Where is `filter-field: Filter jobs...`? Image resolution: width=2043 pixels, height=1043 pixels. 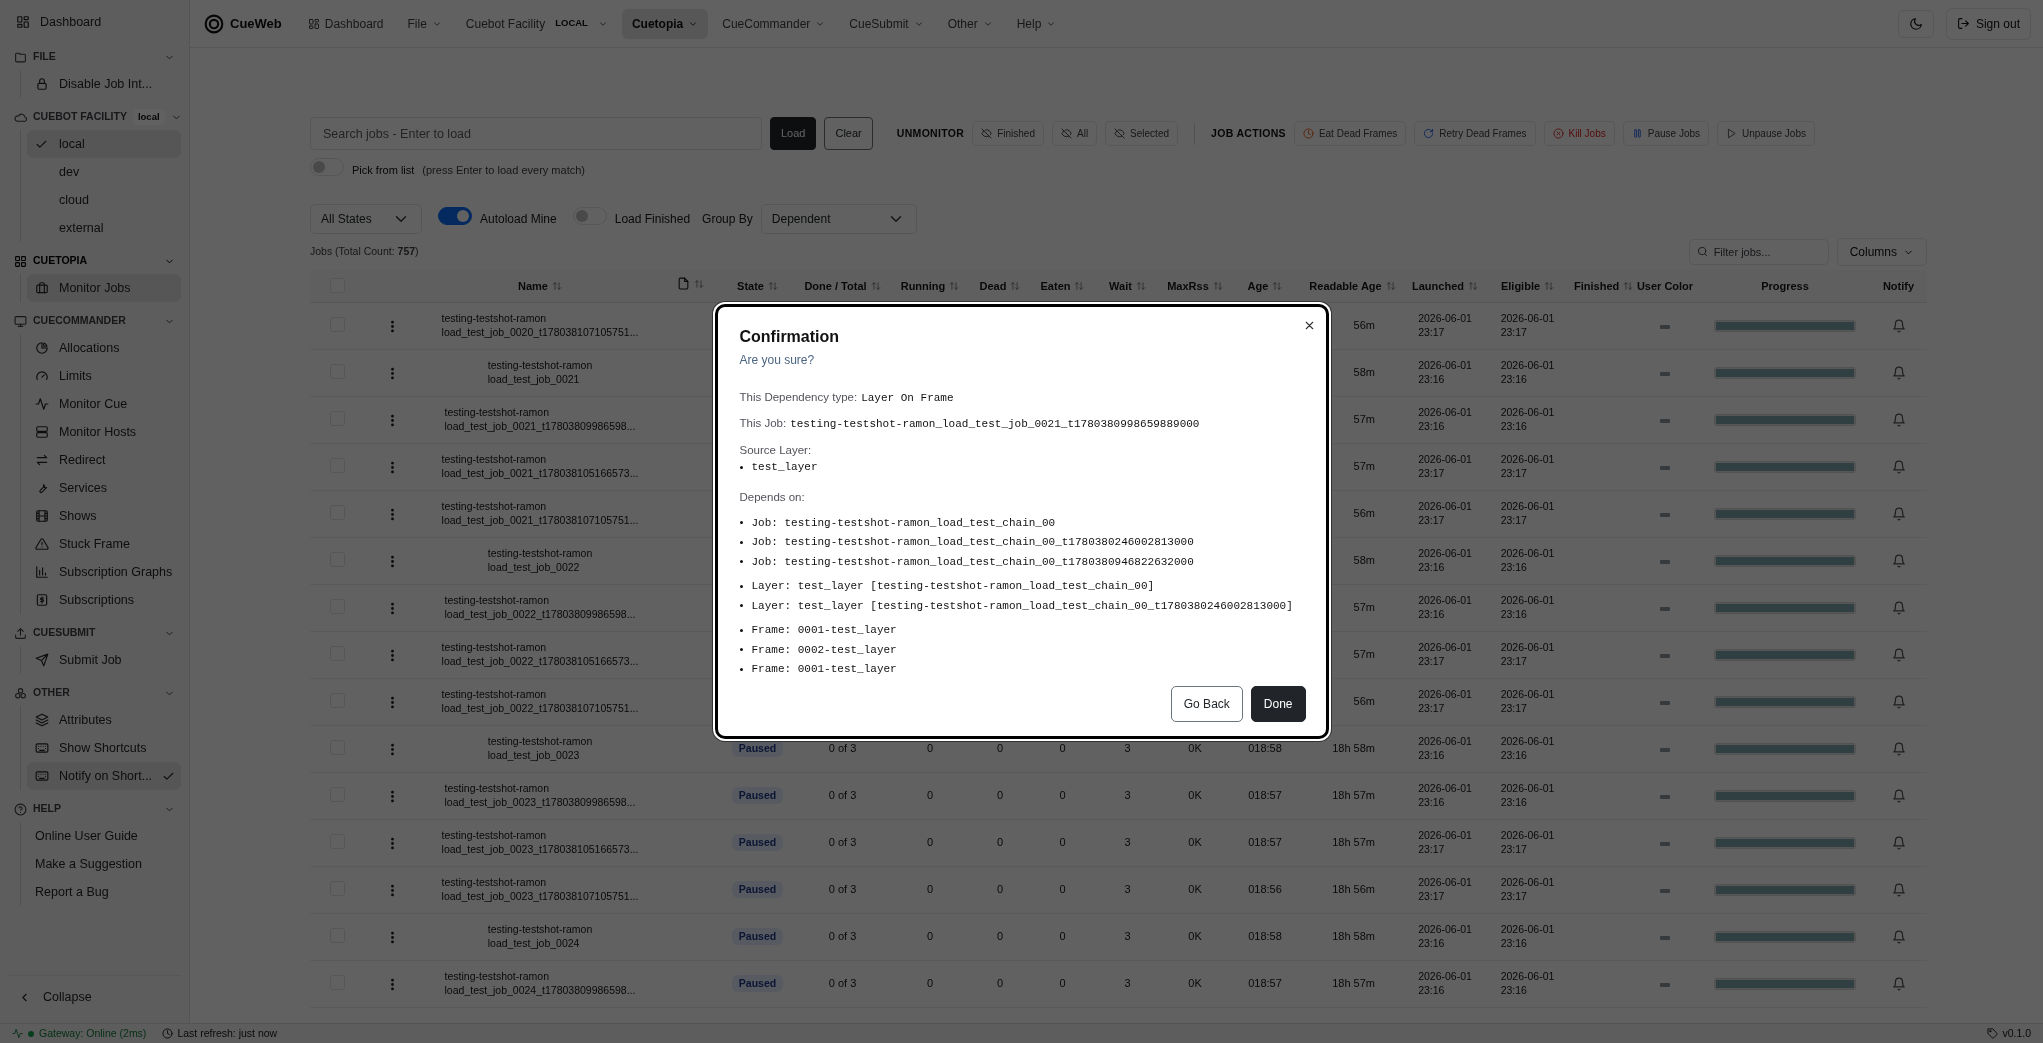 filter-field: Filter jobs... is located at coordinates (1758, 252).